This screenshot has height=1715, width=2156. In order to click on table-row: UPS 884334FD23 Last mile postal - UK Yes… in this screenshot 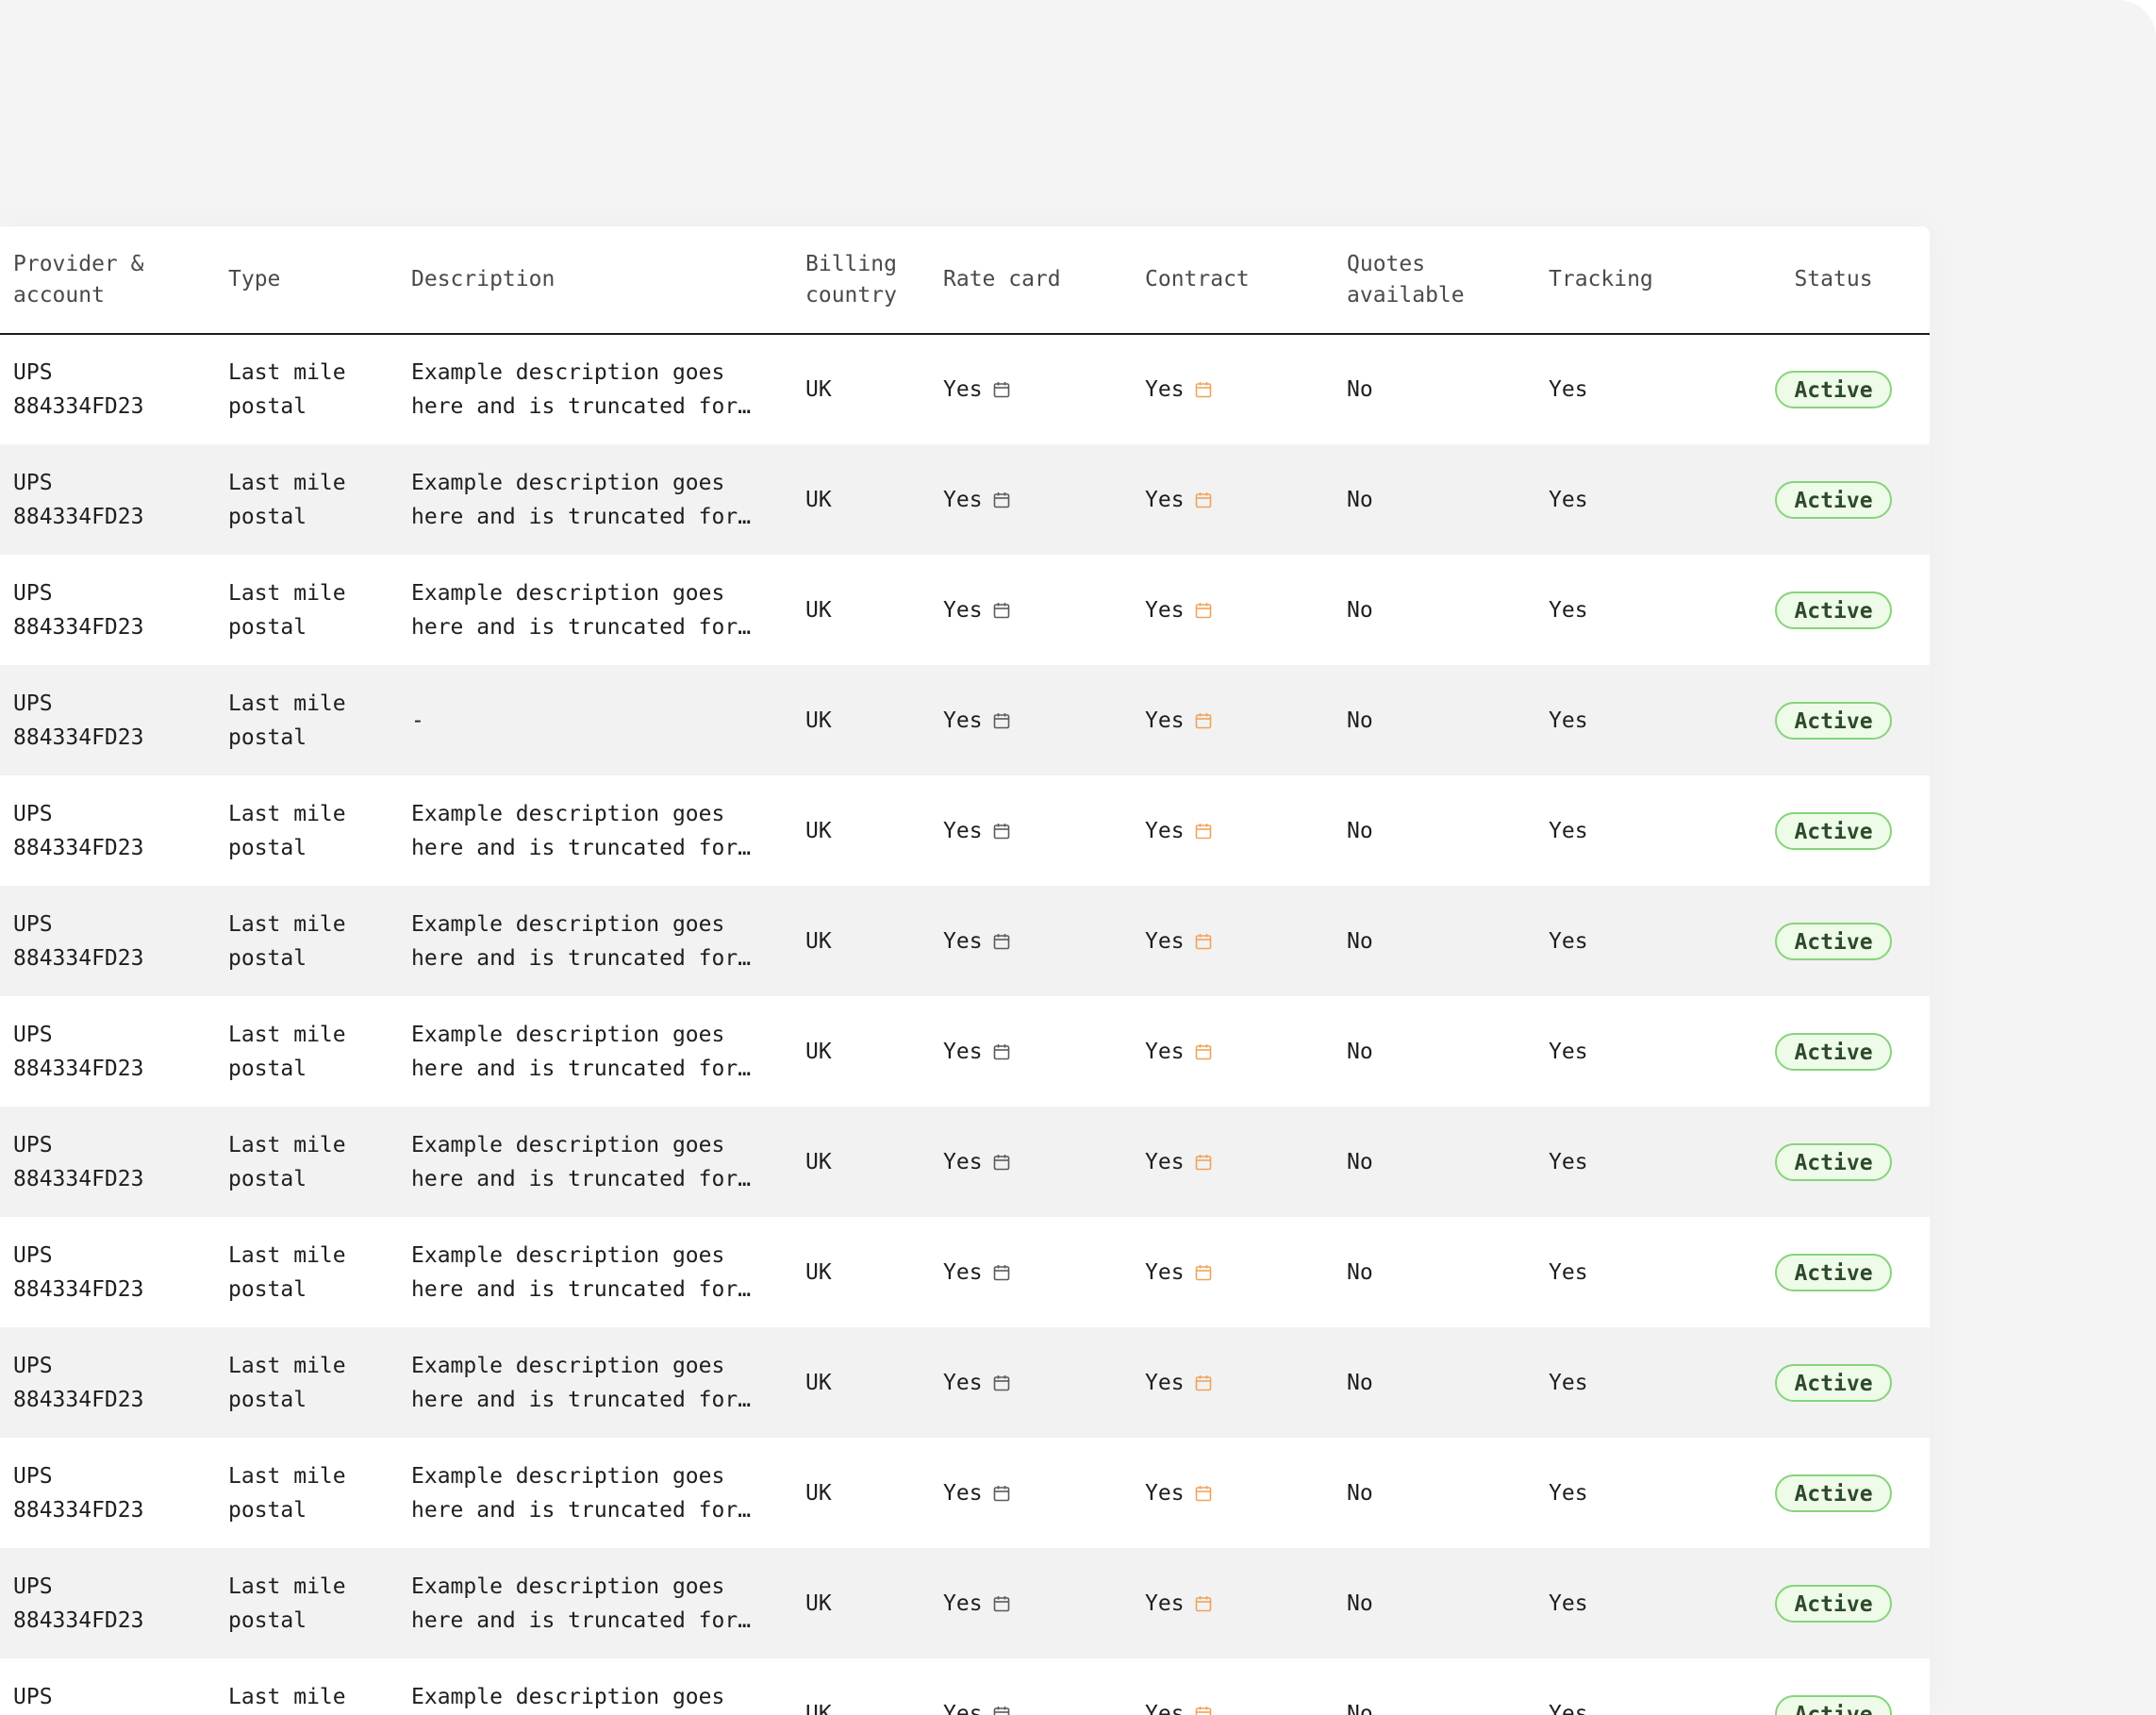, I will do `click(965, 720)`.